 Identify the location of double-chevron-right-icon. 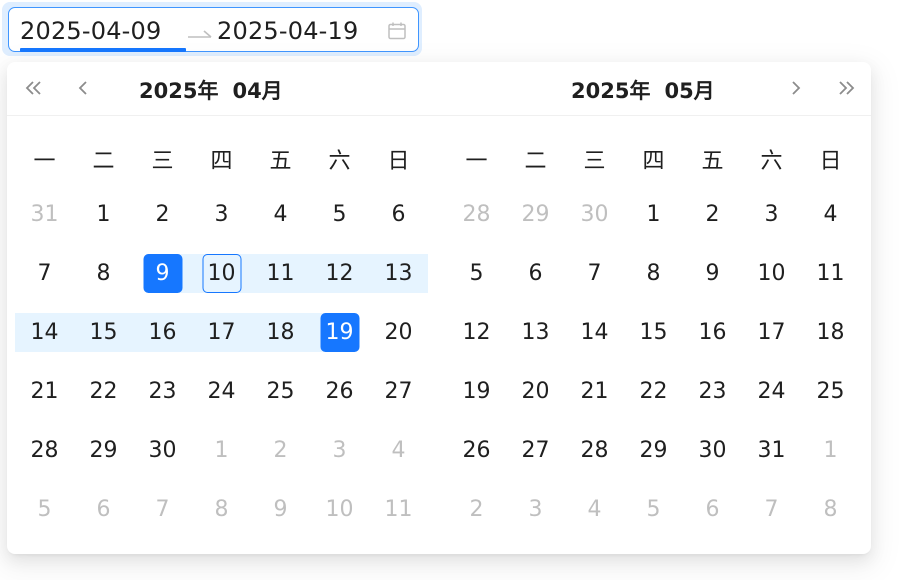
(846, 88).